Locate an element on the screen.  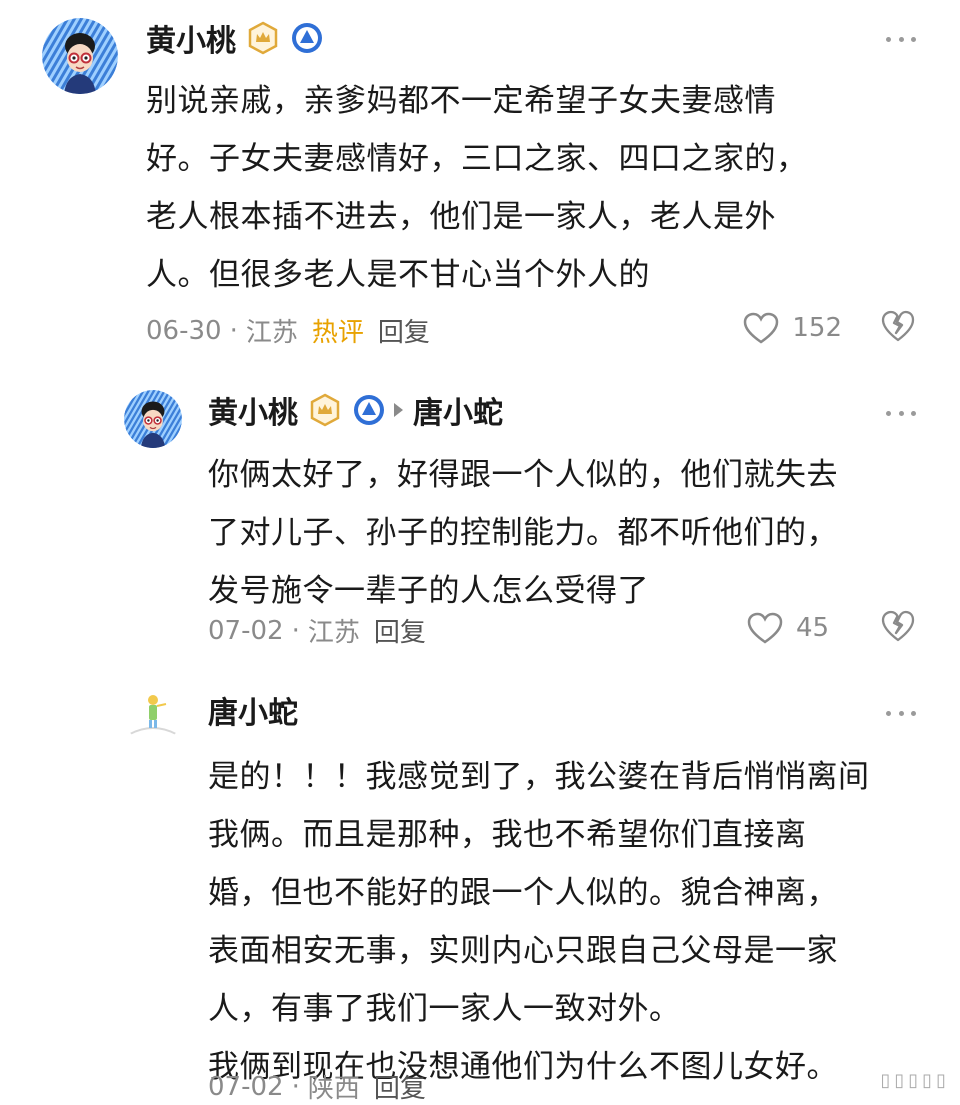
comment-line: 是的！！！我感觉到了，我公婆在背后悄悄离间 is located at coordinates (539, 777).